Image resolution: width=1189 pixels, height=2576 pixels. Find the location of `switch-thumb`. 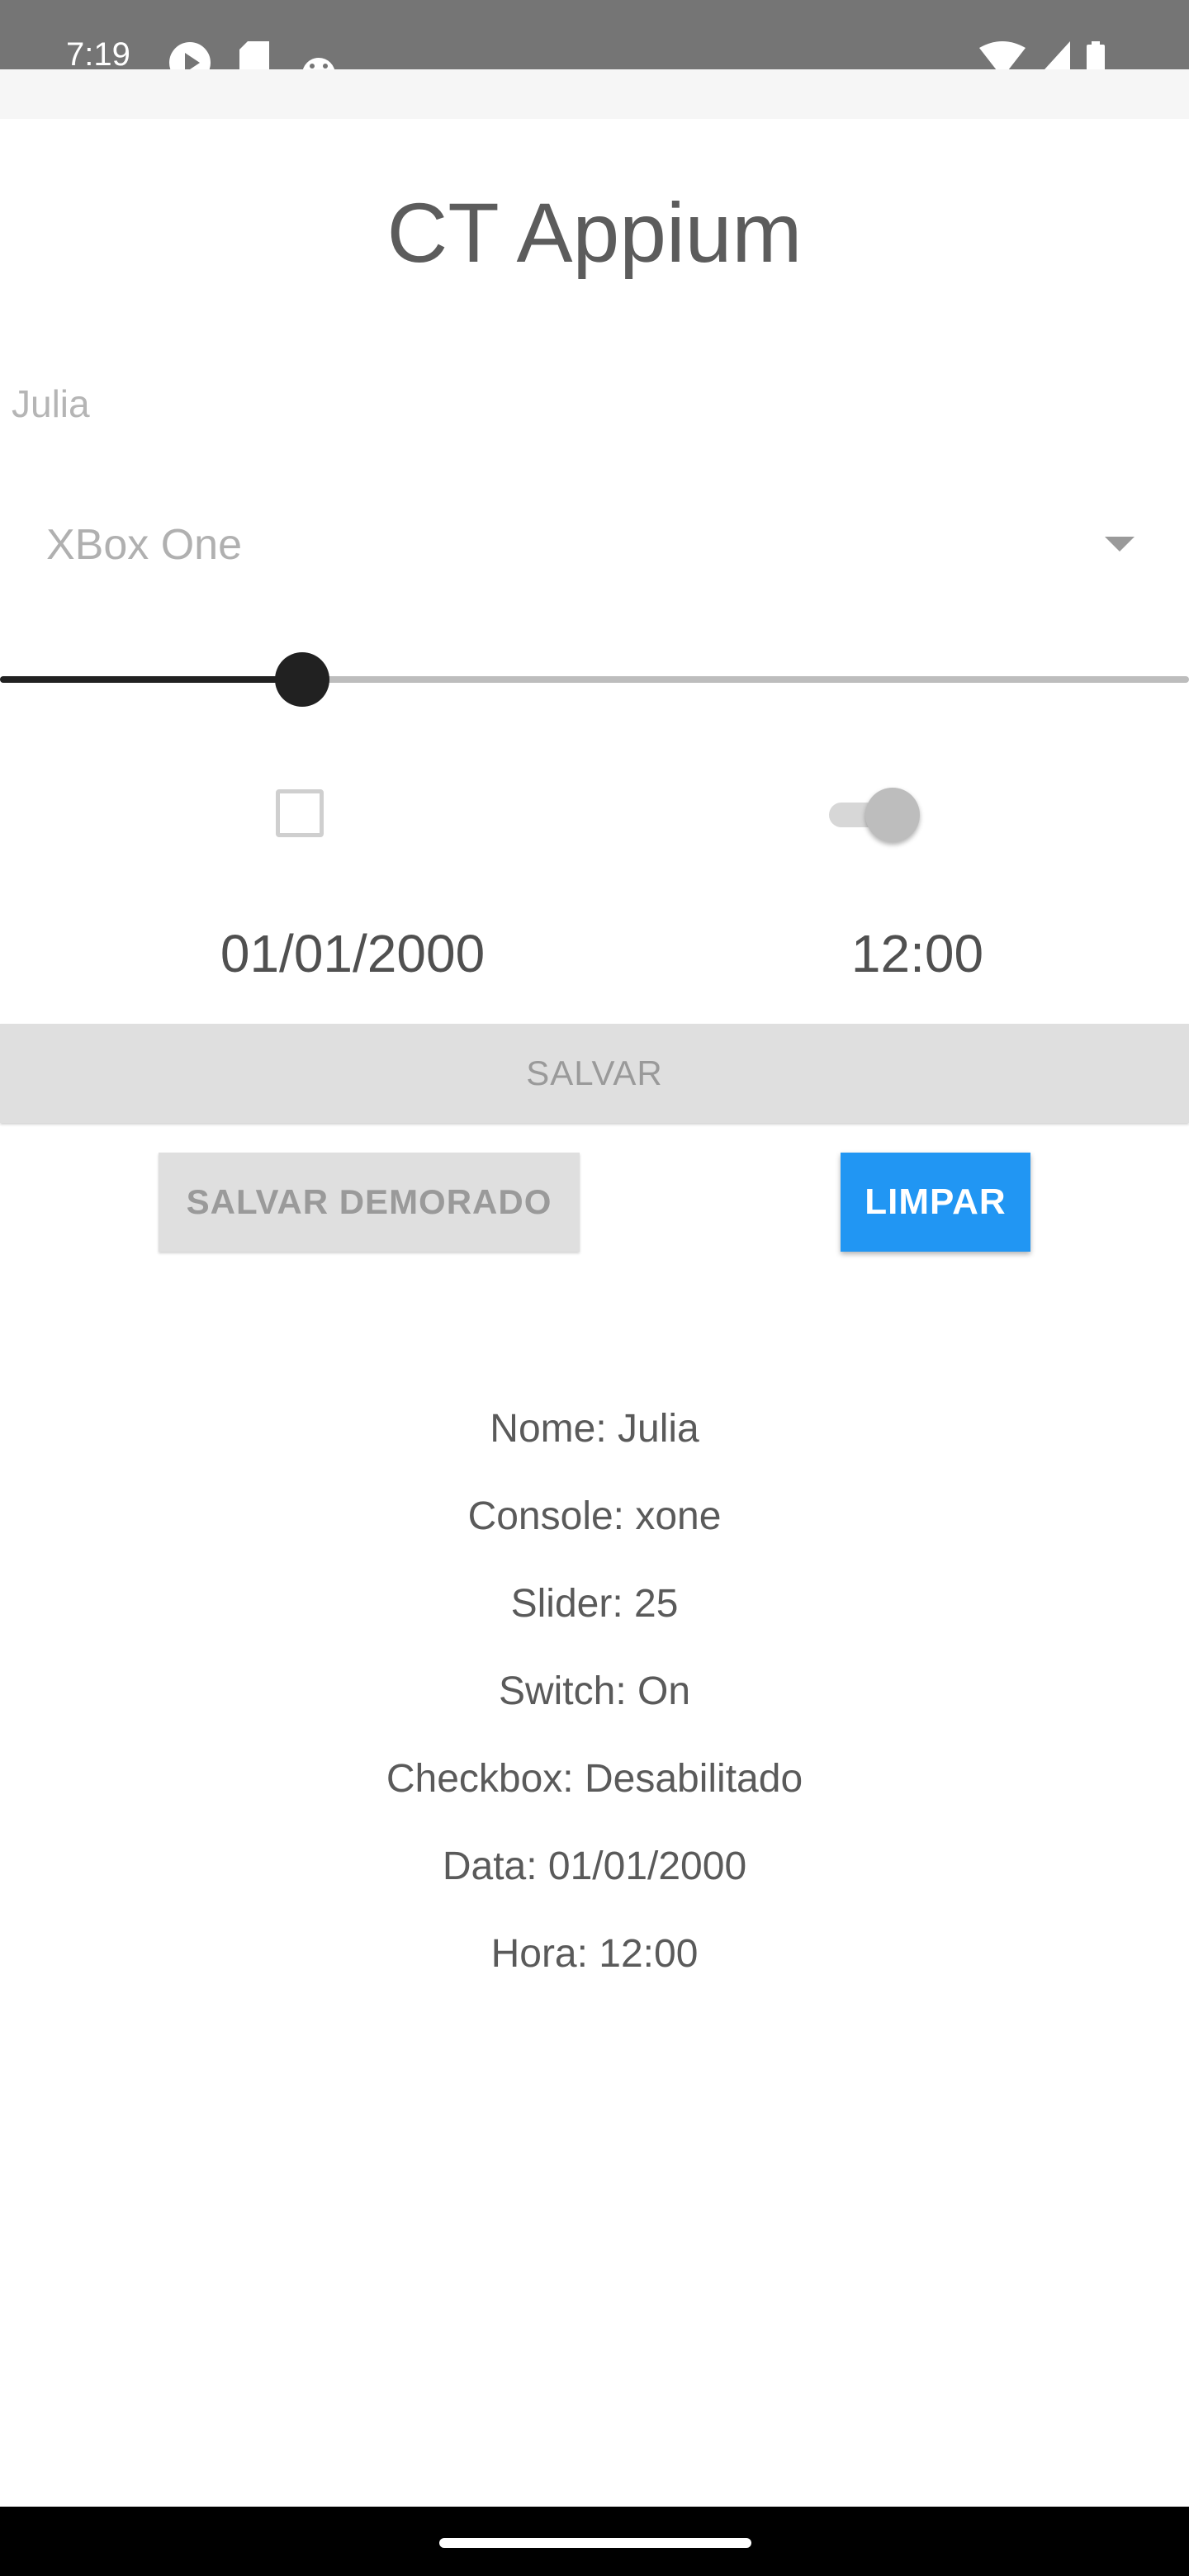

switch-thumb is located at coordinates (892, 815).